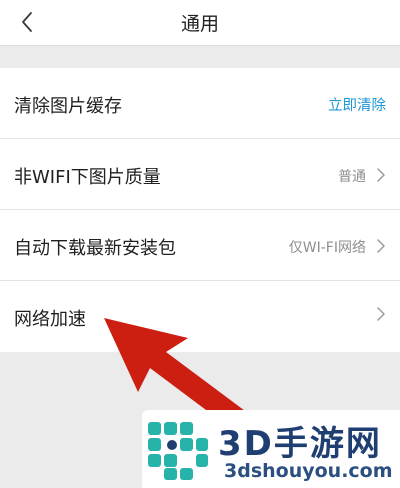 The height and width of the screenshot is (488, 400). I want to click on settings-row-auto-download: 自动下载最新安装包 仅WI-FI网络, so click(200, 245).